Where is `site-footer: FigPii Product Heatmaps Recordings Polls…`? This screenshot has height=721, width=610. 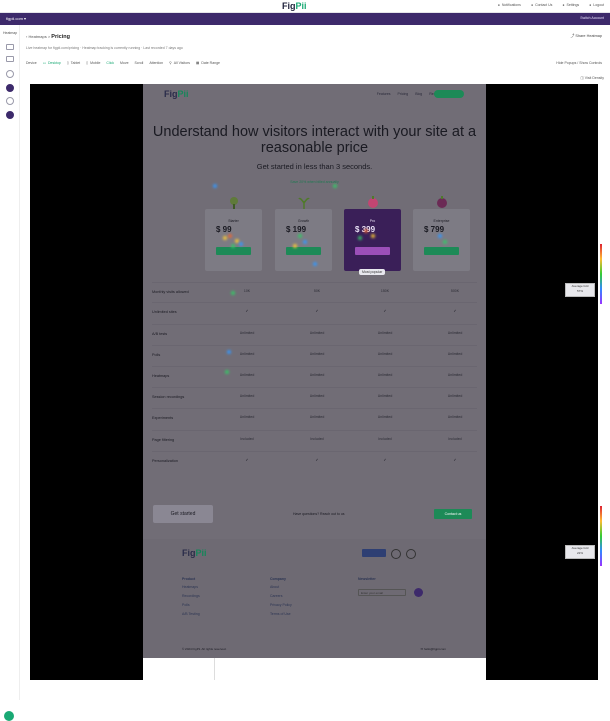
site-footer: FigPii Product Heatmaps Recordings Polls… is located at coordinates (314, 598).